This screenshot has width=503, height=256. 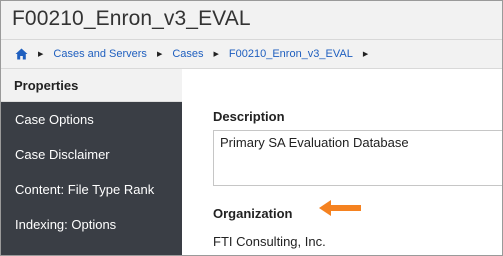 What do you see at coordinates (91, 189) in the screenshot?
I see `sidebar-item-file-type-rank: Content: File Type Rank` at bounding box center [91, 189].